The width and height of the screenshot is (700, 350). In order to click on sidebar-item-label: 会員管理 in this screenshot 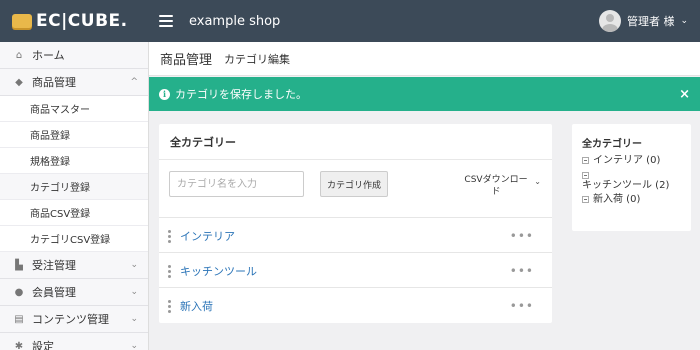, I will do `click(54, 292)`.